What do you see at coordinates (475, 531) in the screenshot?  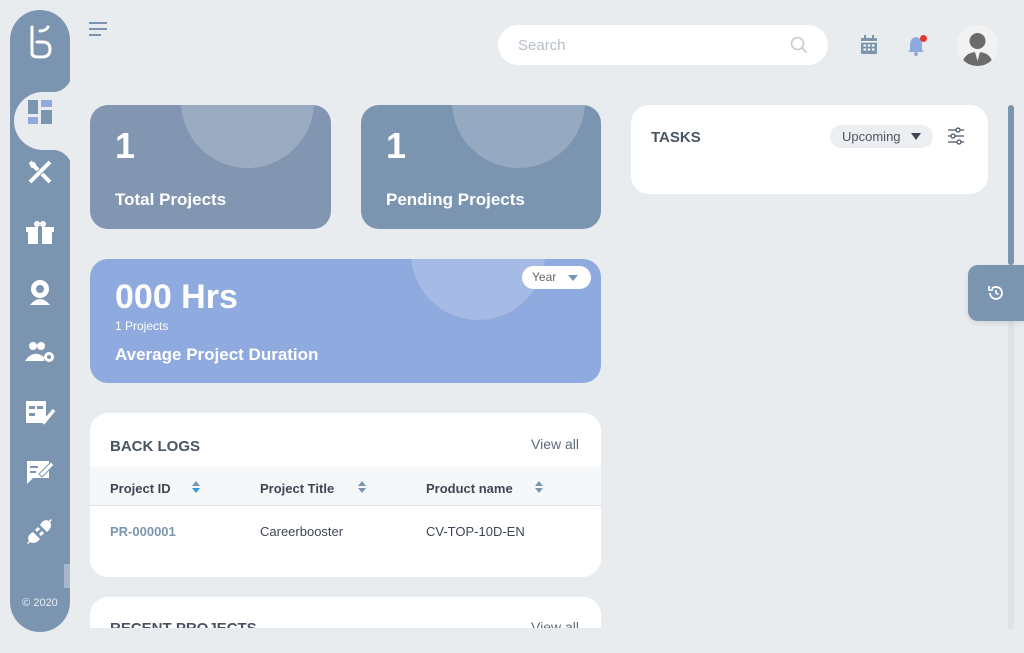 I see `product-name-cell: CV-TOP-10D-EN` at bounding box center [475, 531].